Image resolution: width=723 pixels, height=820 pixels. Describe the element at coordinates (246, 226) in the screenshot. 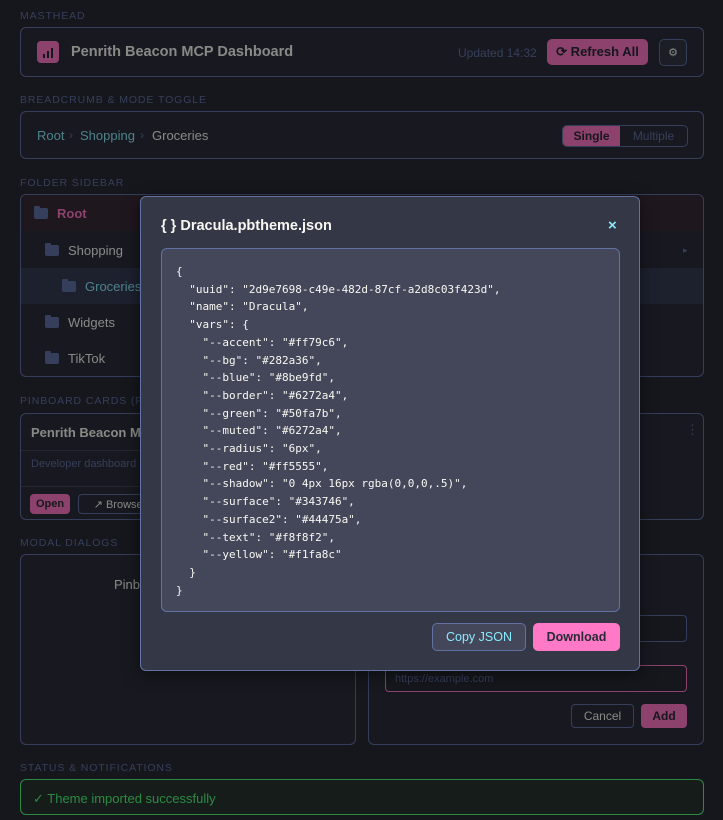

I see `modal-title: { } Dracula.pbtheme.json` at that location.